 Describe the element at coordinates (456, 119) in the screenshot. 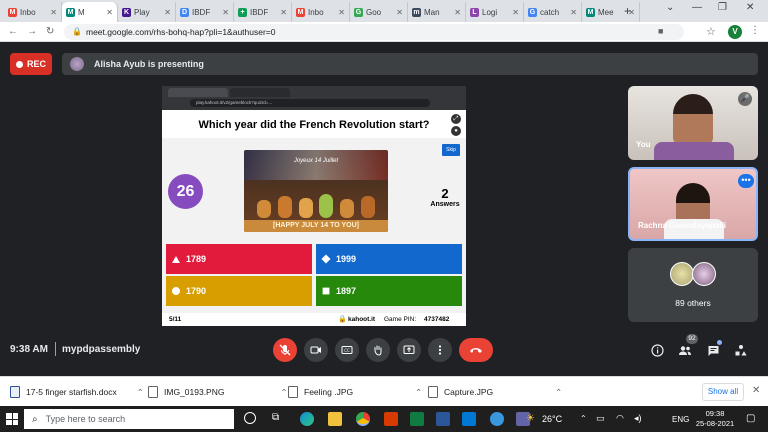

I see `fullscreen-icon: ⤢` at that location.